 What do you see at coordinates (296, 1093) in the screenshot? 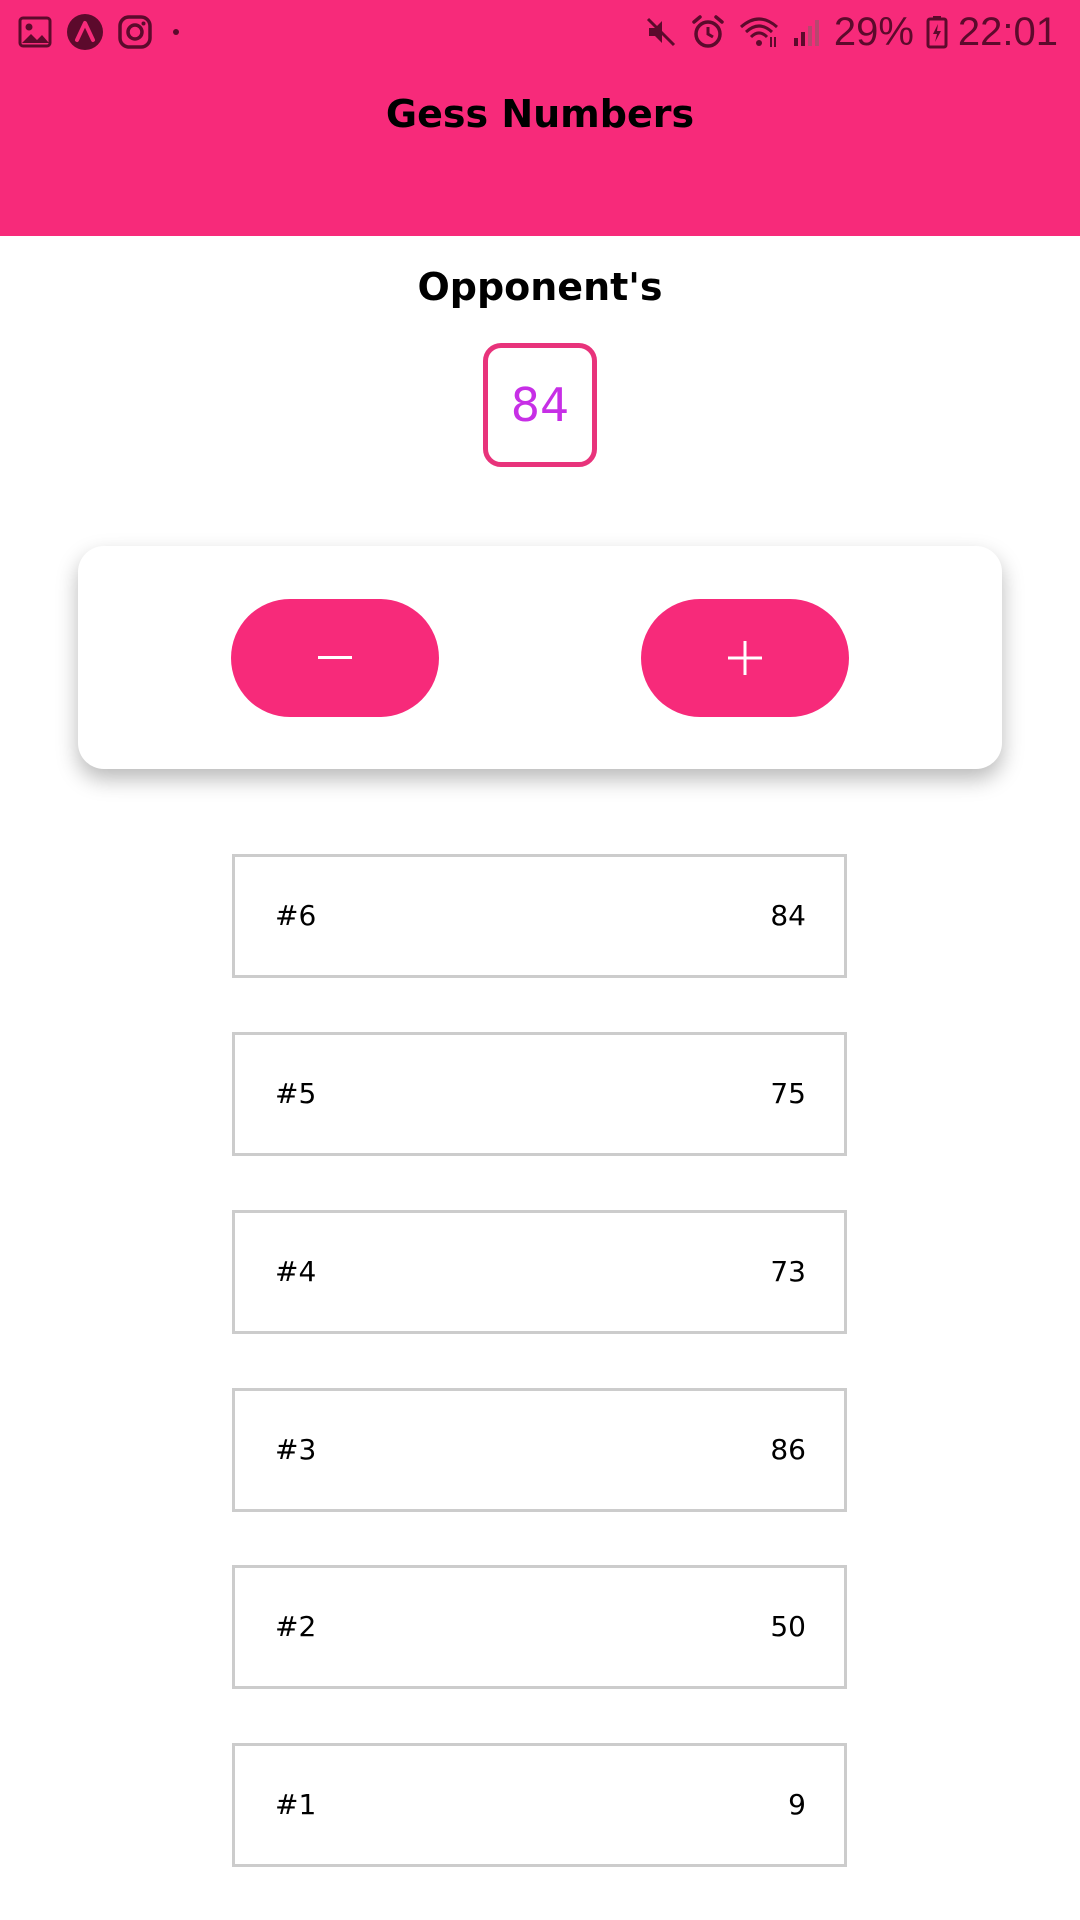
I see `guess-index: #5` at bounding box center [296, 1093].